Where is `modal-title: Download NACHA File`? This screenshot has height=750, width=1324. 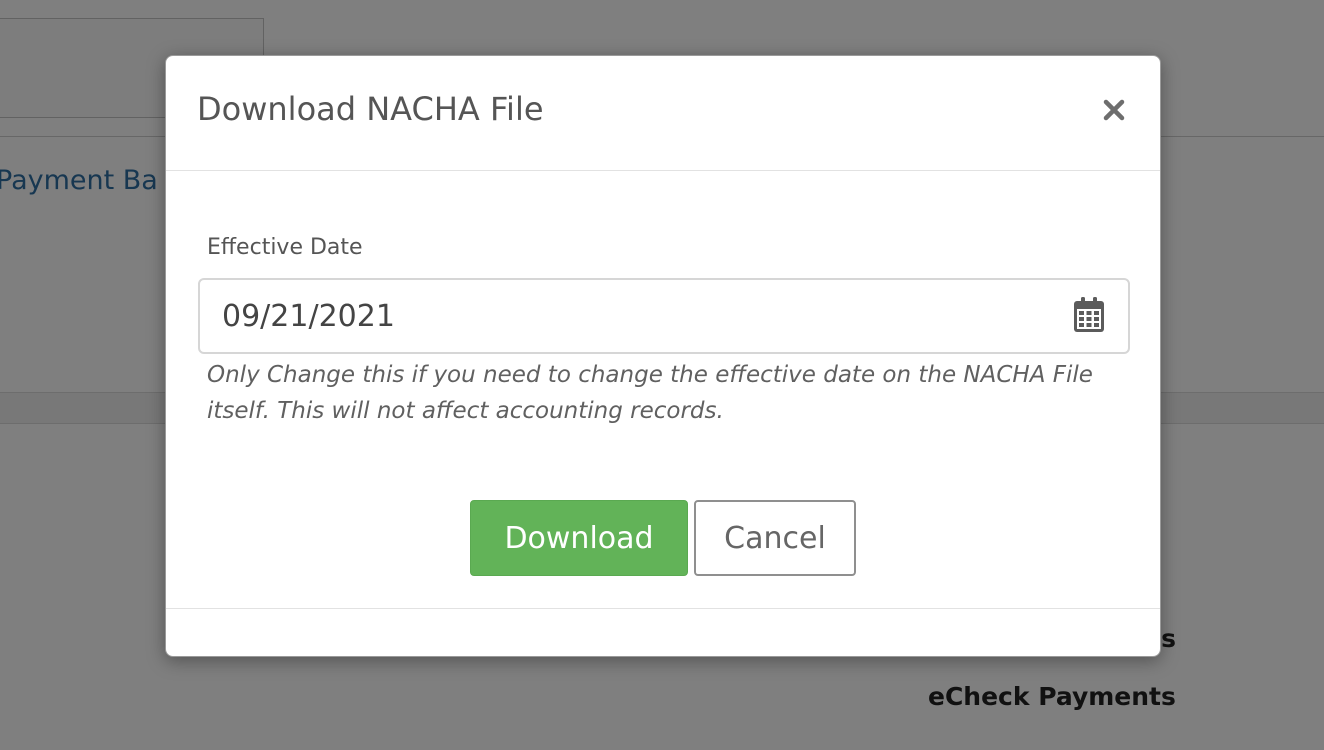 modal-title: Download NACHA File is located at coordinates (370, 109).